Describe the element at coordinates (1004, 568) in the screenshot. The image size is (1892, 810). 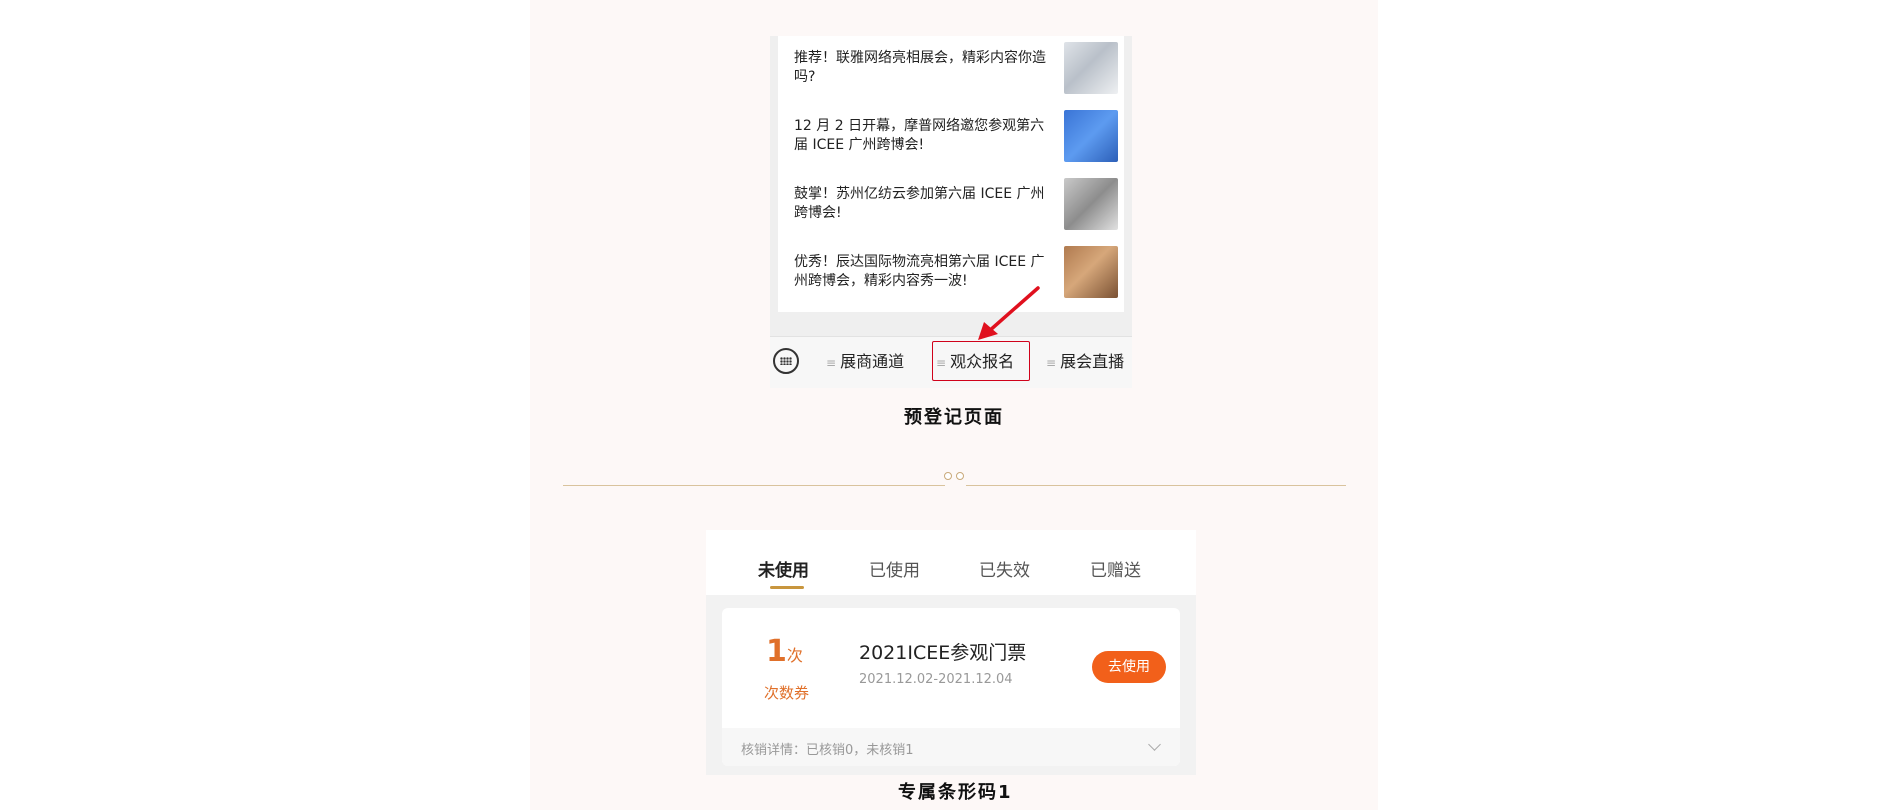
I see `tab-expired: 已失效` at that location.